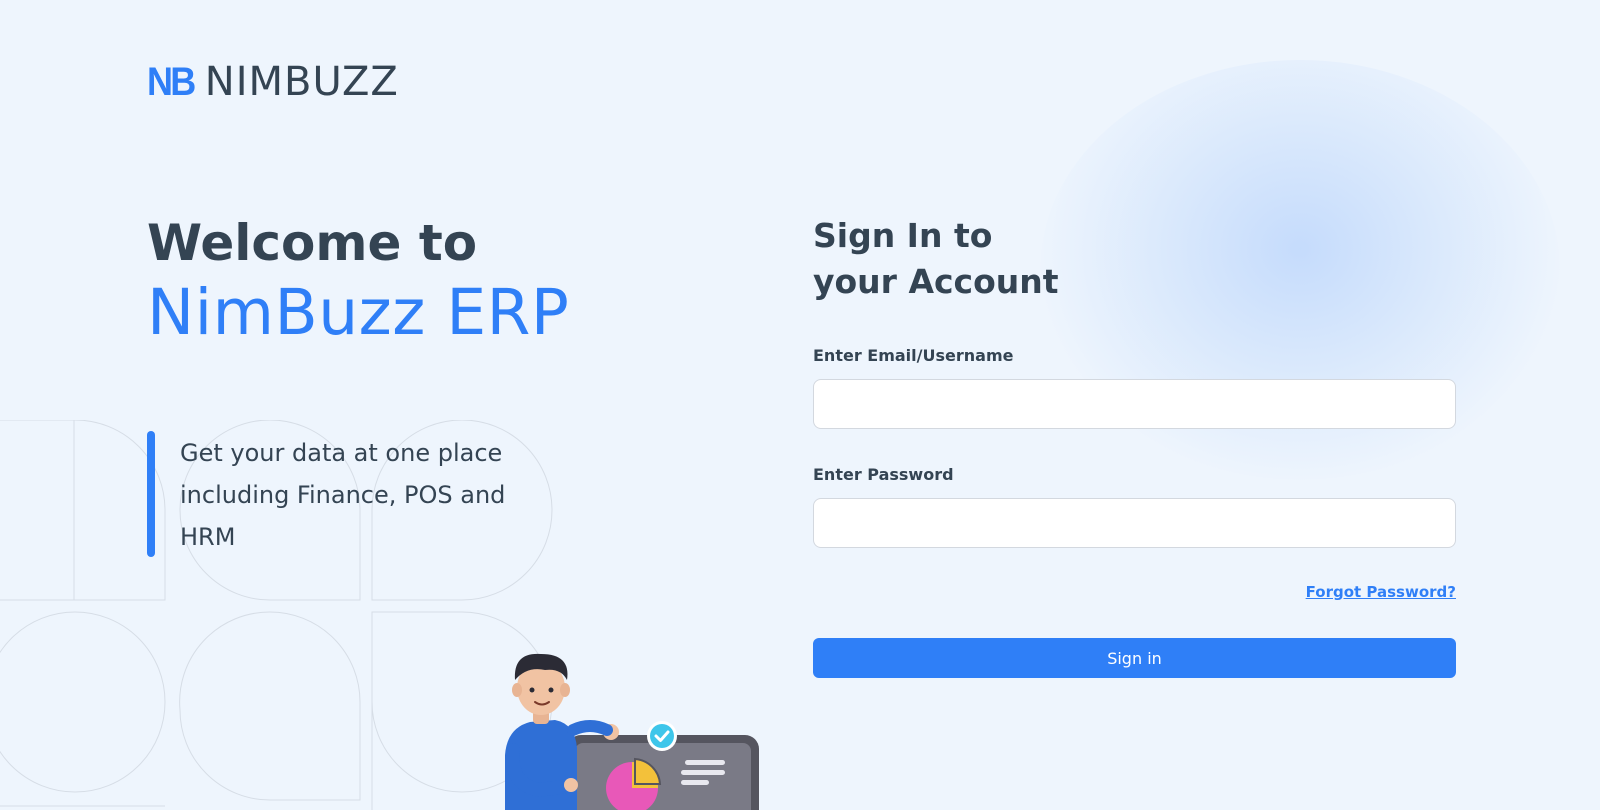 This screenshot has height=810, width=1600. I want to click on sign-in-title-line1: Sign In to, so click(903, 235).